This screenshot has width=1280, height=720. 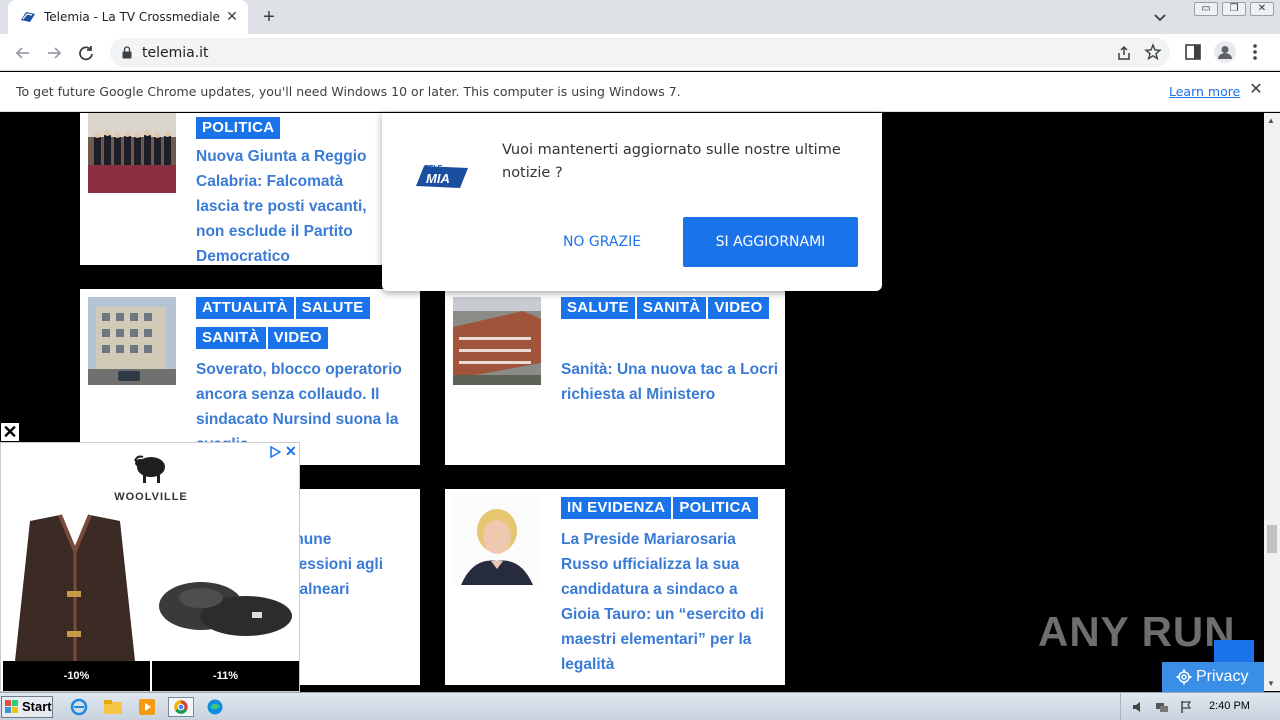 I want to click on article-tags: IN EVIDENZA POLITICA, so click(x=676, y=512).